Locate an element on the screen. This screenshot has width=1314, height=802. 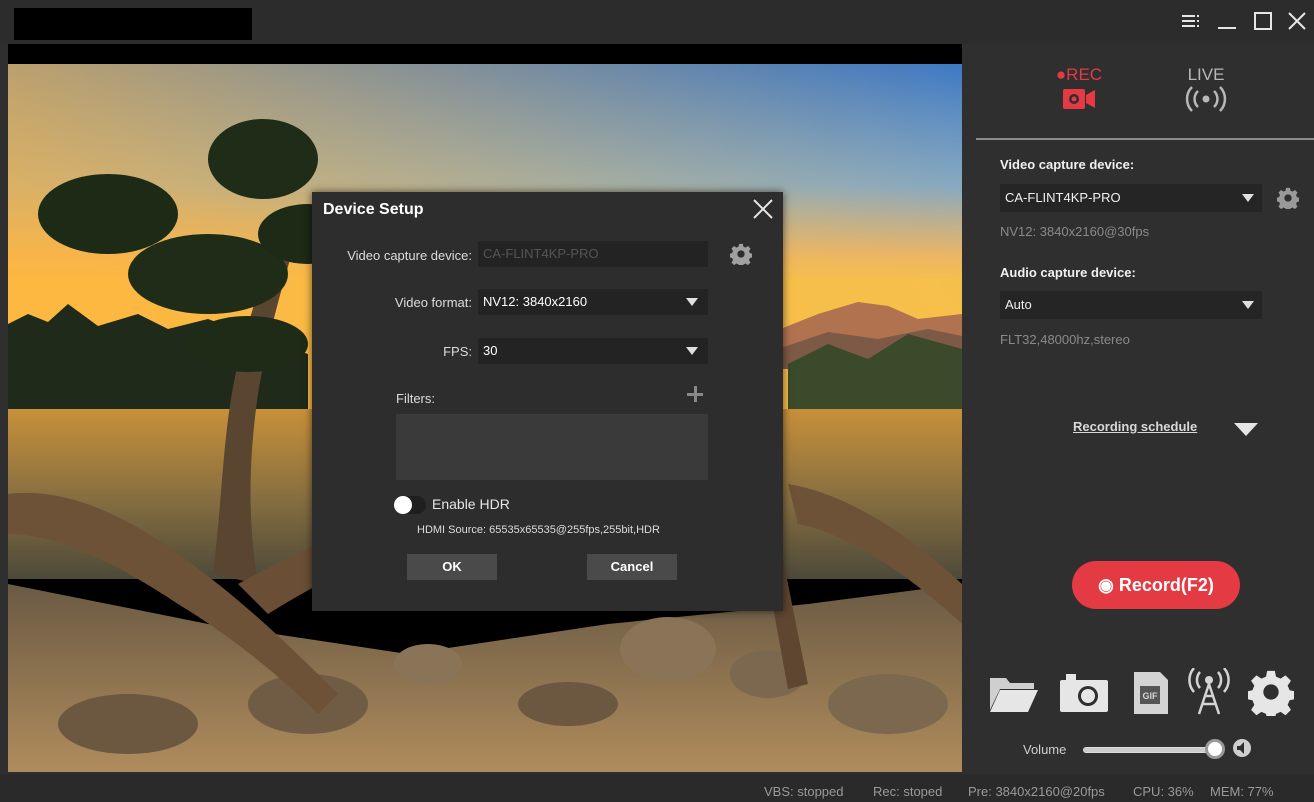
settings-icon is located at coordinates (1271, 692).